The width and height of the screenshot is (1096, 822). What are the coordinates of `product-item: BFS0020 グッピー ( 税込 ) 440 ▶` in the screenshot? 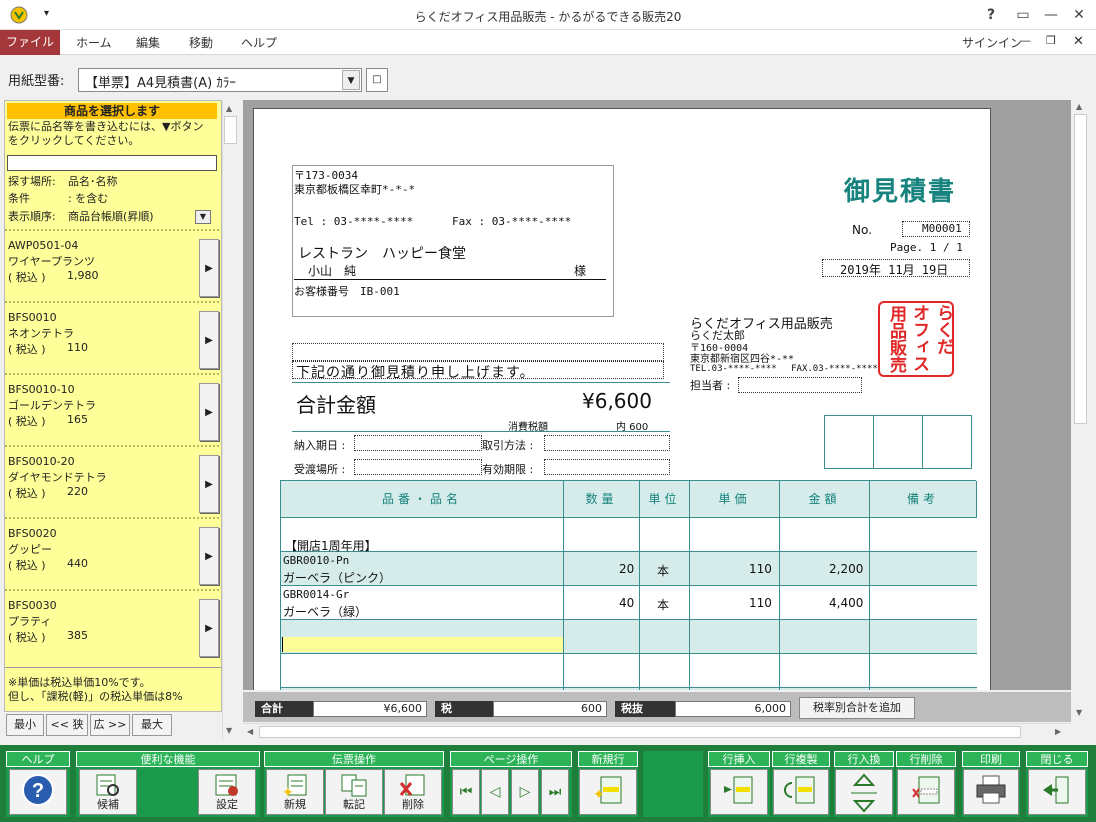 It's located at (113, 553).